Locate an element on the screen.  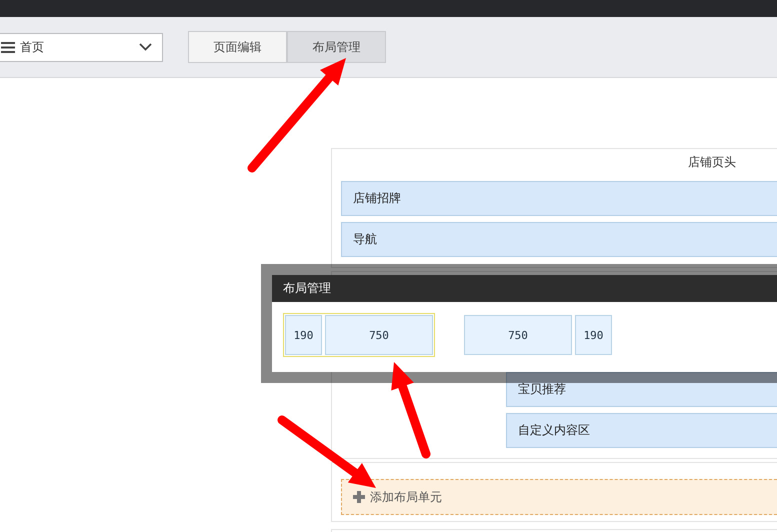
module-row: 宝贝推荐 is located at coordinates (641, 389).